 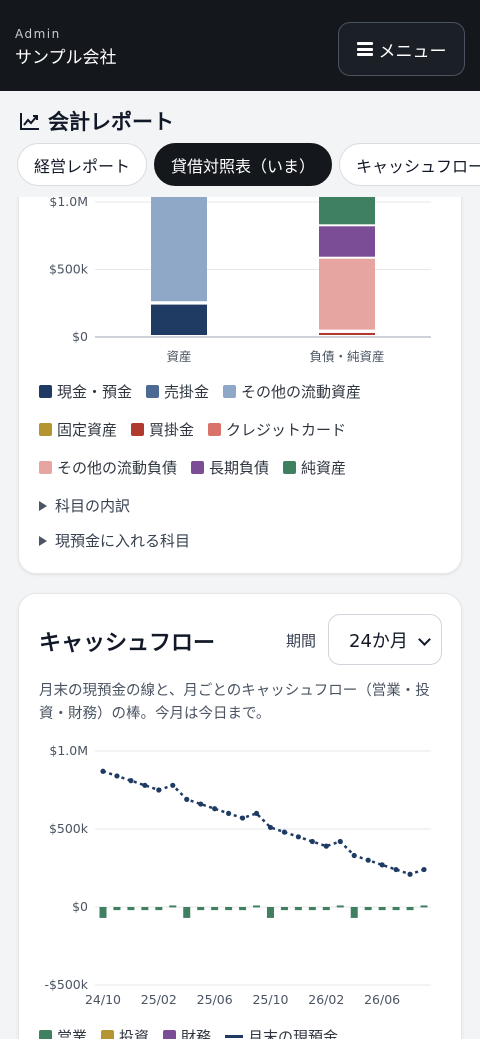 What do you see at coordinates (234, 1036) in the screenshot?
I see `legend-line-swatch` at bounding box center [234, 1036].